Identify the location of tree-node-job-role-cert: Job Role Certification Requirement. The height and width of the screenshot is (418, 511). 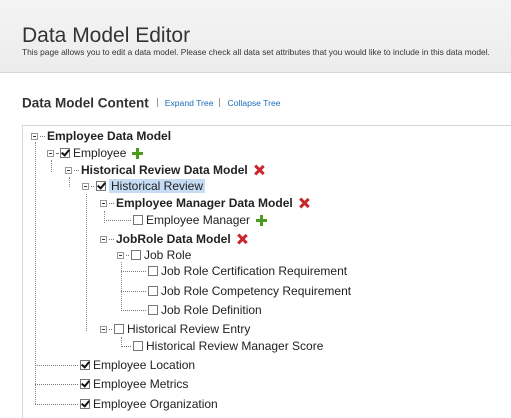
(234, 271).